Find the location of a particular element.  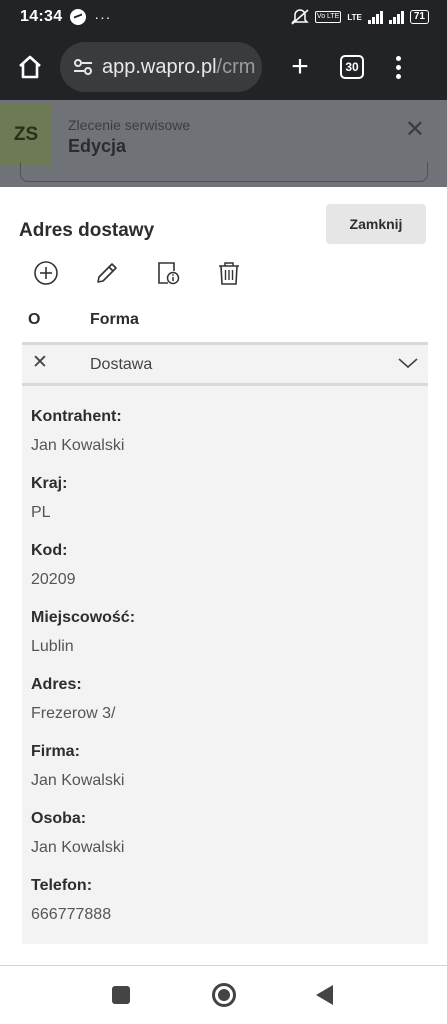

address-bar: app.wapro.pl/crm is located at coordinates (161, 67).